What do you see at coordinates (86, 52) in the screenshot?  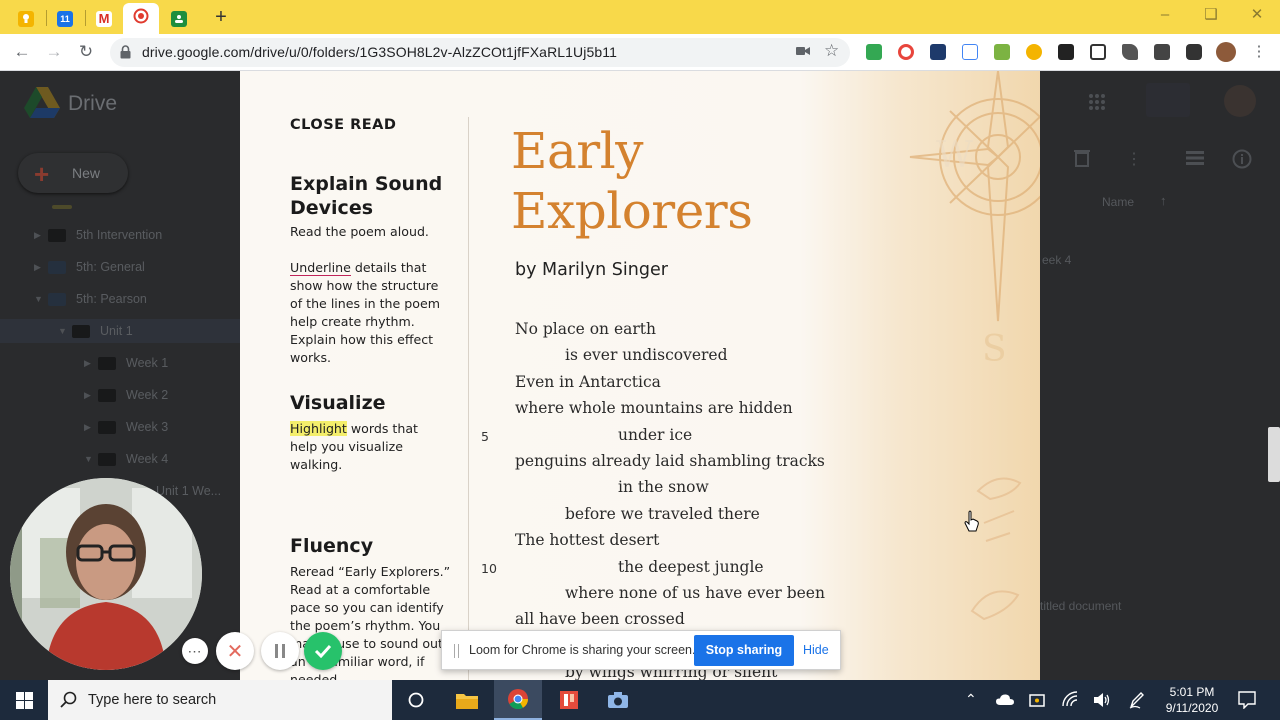 I see `reload-button: ↻` at bounding box center [86, 52].